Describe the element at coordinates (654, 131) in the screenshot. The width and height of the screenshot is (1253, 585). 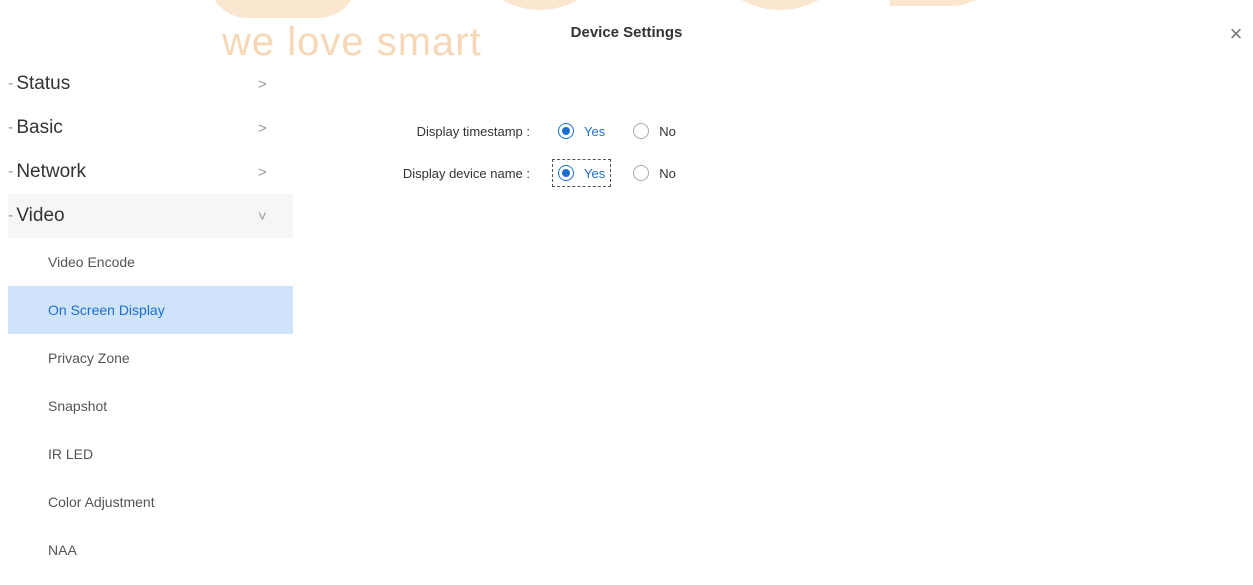
I see `display-timestamp-no-radio: No` at that location.